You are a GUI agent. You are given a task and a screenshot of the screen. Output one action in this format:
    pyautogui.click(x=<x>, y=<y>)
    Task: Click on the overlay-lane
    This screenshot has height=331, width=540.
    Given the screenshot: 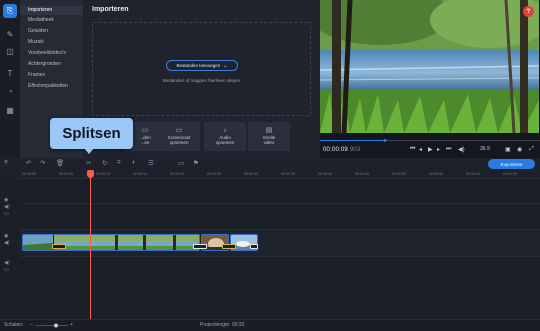 What is the action you would take?
    pyautogui.click(x=280, y=215)
    